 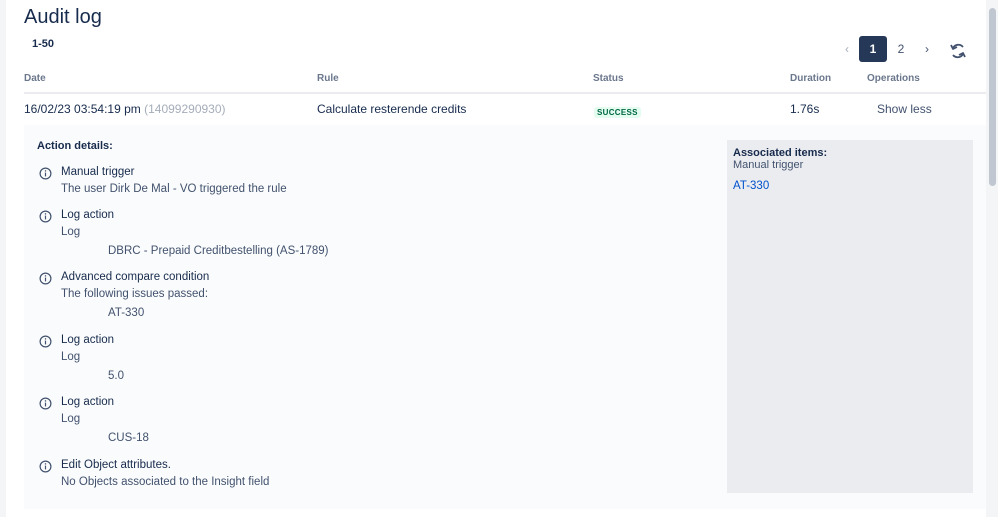 What do you see at coordinates (82, 109) in the screenshot?
I see `row-date-text: 16/02/23 03:54:19 pm` at bounding box center [82, 109].